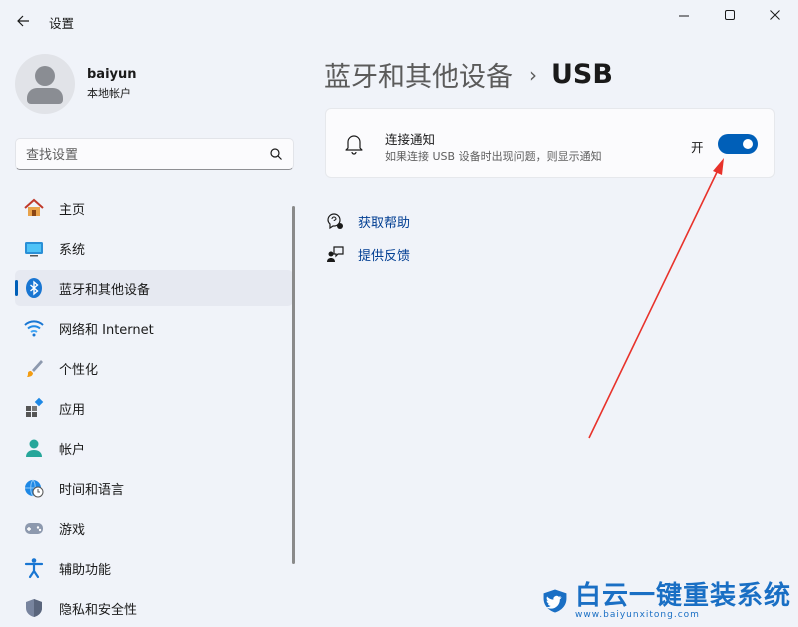 Image resolution: width=798 pixels, height=627 pixels. What do you see at coordinates (748, 144) in the screenshot?
I see `toggle-knob` at bounding box center [748, 144].